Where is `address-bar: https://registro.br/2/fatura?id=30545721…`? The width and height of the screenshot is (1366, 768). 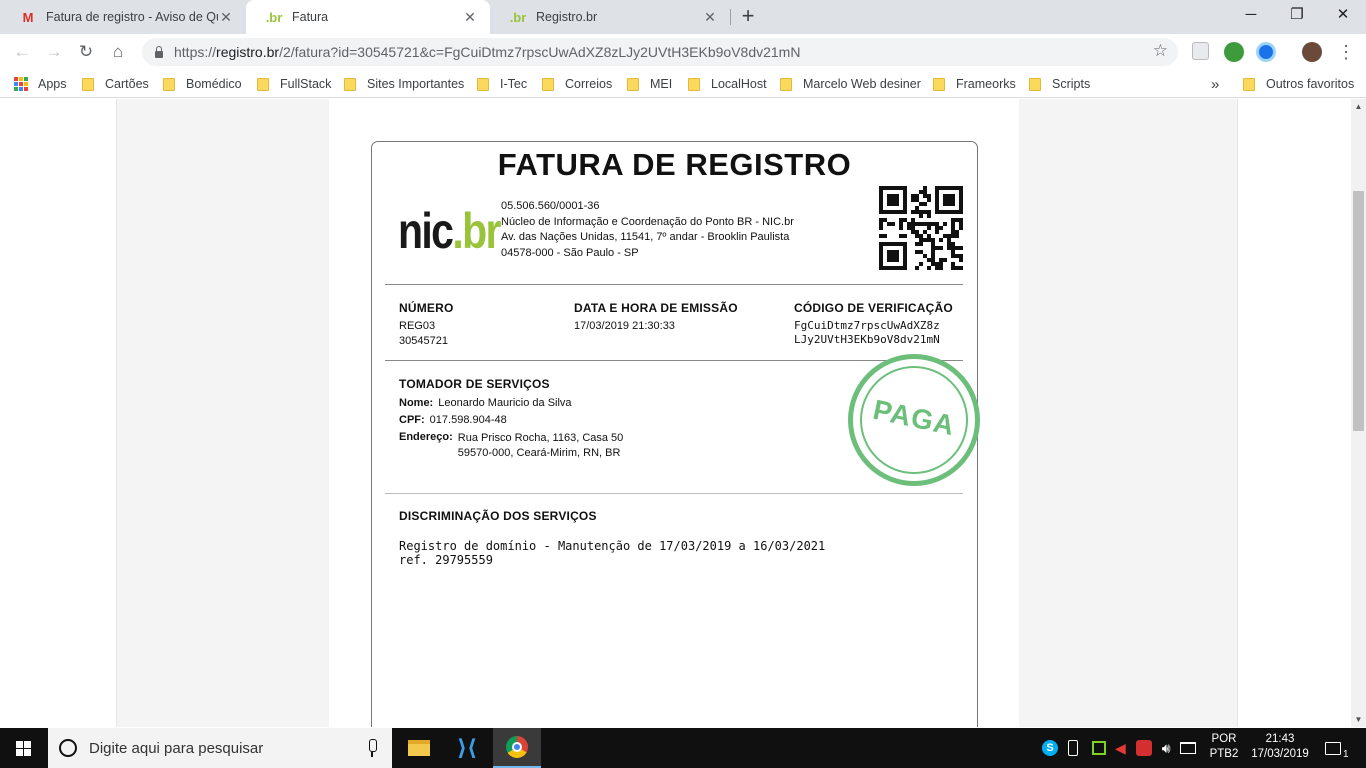 address-bar: https://registro.br/2/fatura?id=30545721… is located at coordinates (660, 52).